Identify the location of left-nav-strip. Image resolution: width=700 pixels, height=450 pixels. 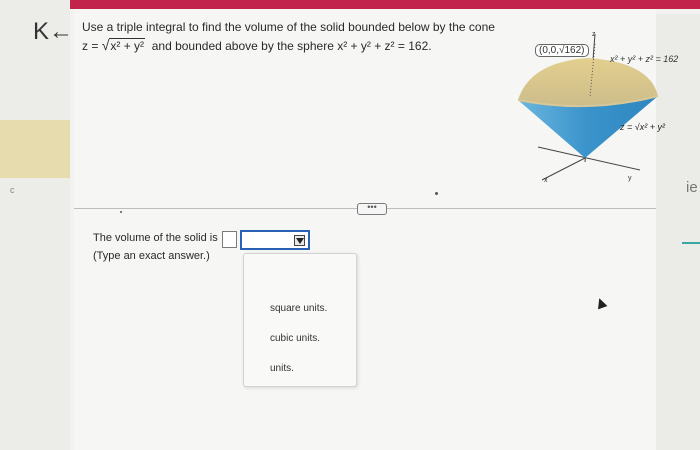
(35, 225).